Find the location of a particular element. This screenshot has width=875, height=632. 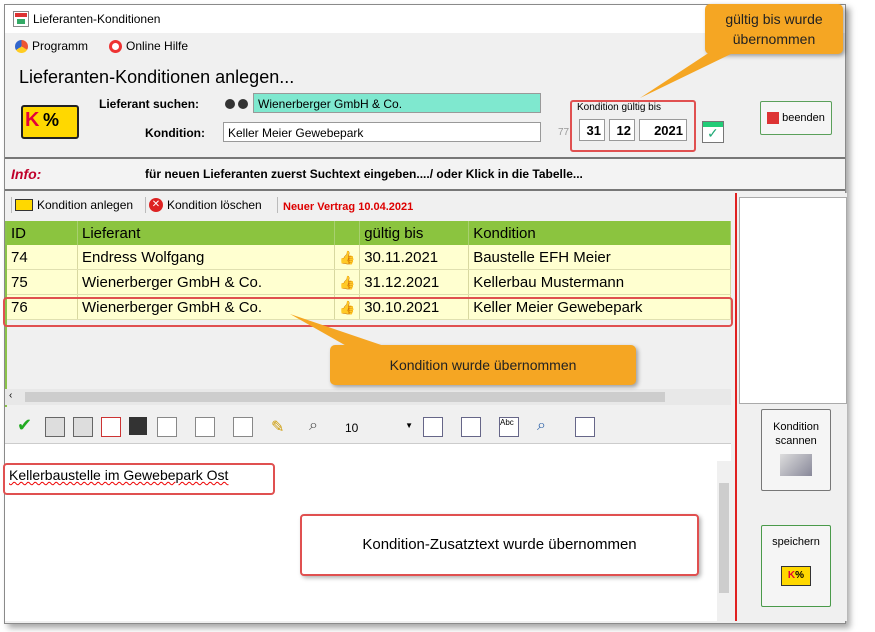

valid-day-field: 31 is located at coordinates (592, 130).